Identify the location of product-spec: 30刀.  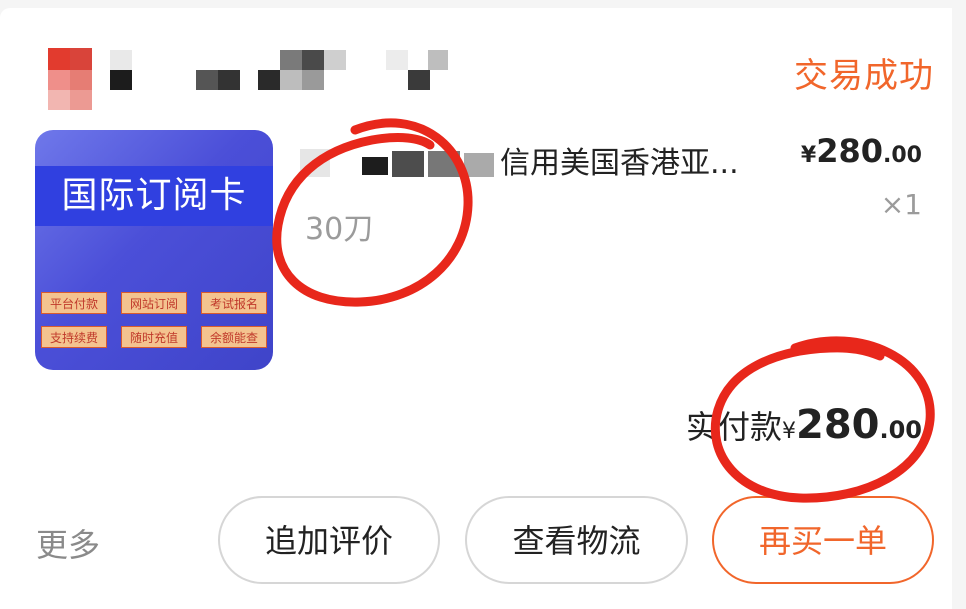
(339, 229).